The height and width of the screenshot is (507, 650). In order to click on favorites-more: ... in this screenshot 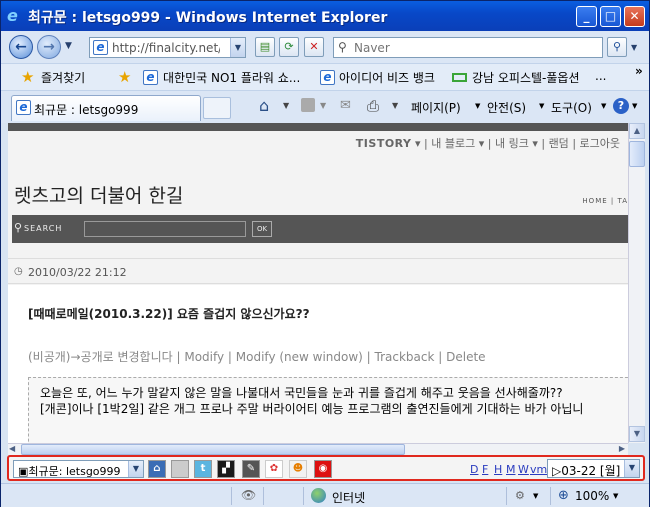, I will do `click(600, 76)`.